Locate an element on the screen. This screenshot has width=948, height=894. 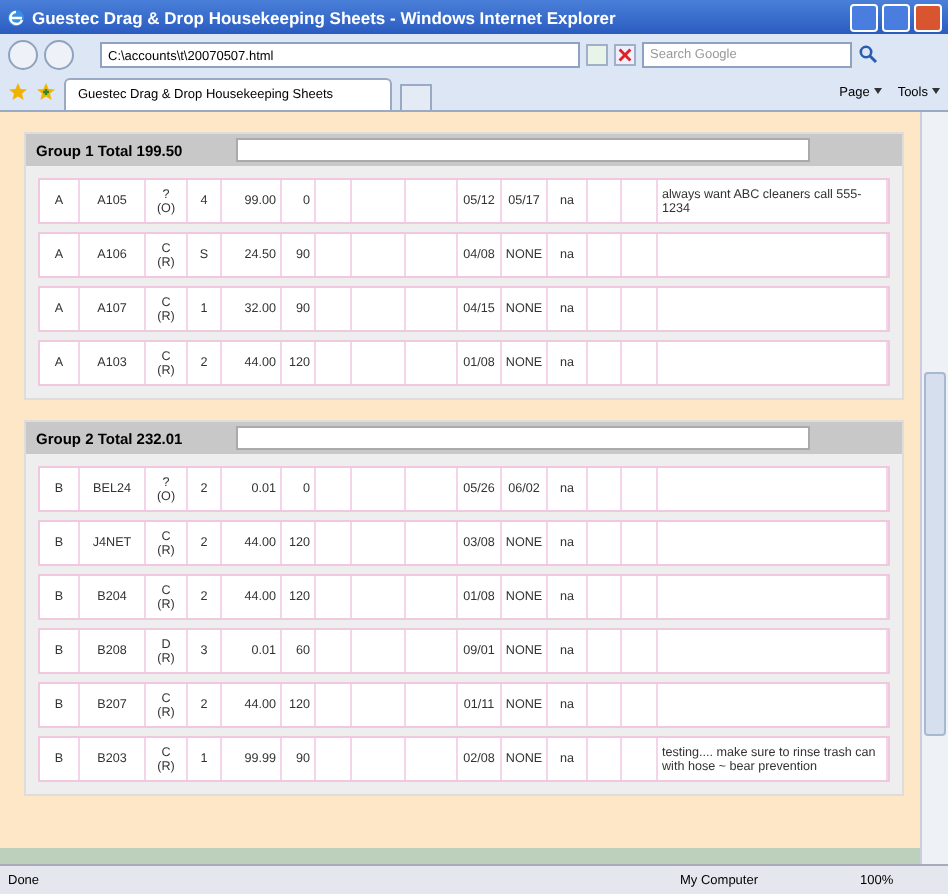
browser-logo-icon is located at coordinates (16, 17).